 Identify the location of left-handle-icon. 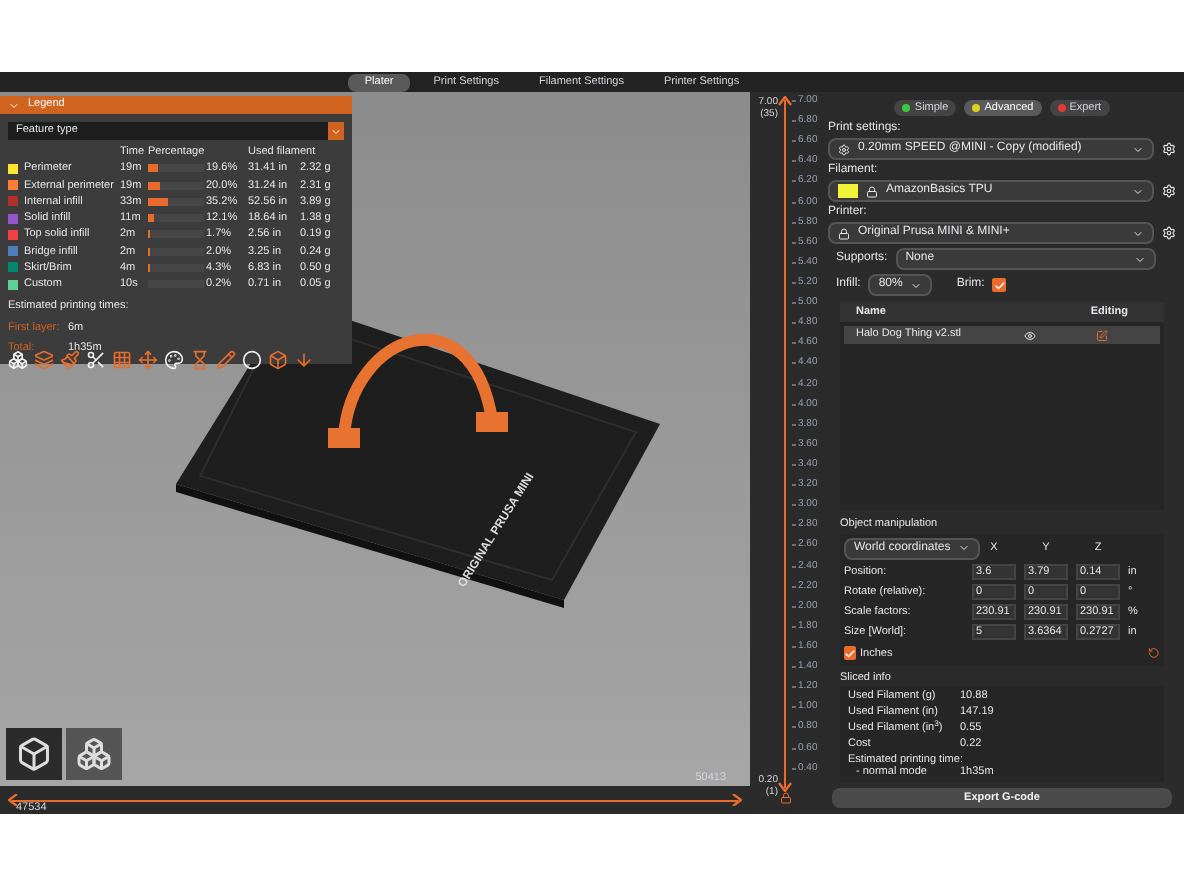
(13, 800).